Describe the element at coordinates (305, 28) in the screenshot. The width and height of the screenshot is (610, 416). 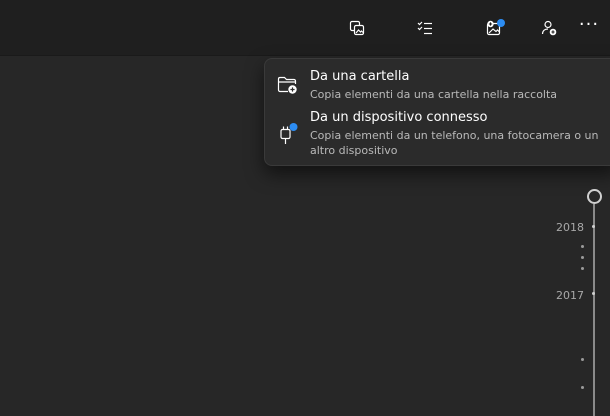
I see `top-toolbar: ···` at that location.